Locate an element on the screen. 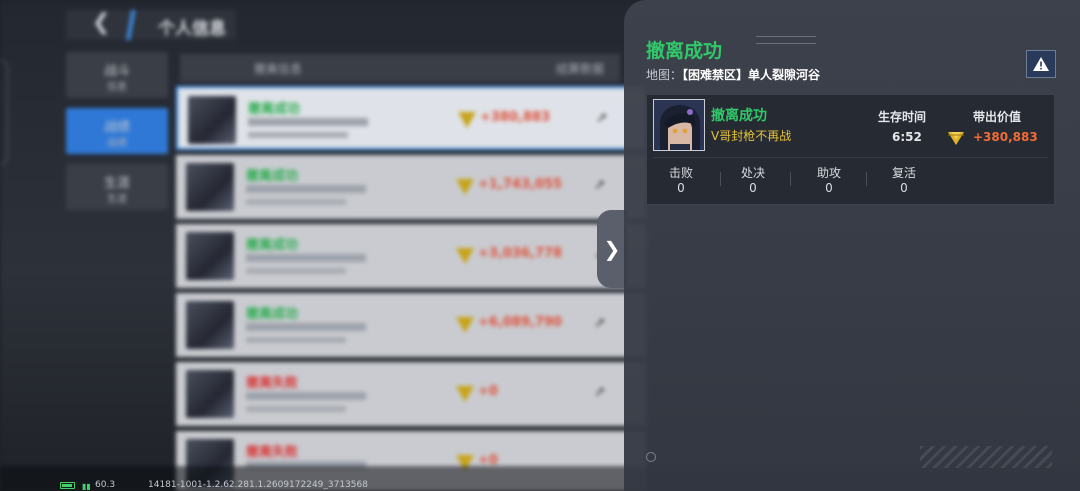  row-value: +1,743,055 is located at coordinates (520, 184).